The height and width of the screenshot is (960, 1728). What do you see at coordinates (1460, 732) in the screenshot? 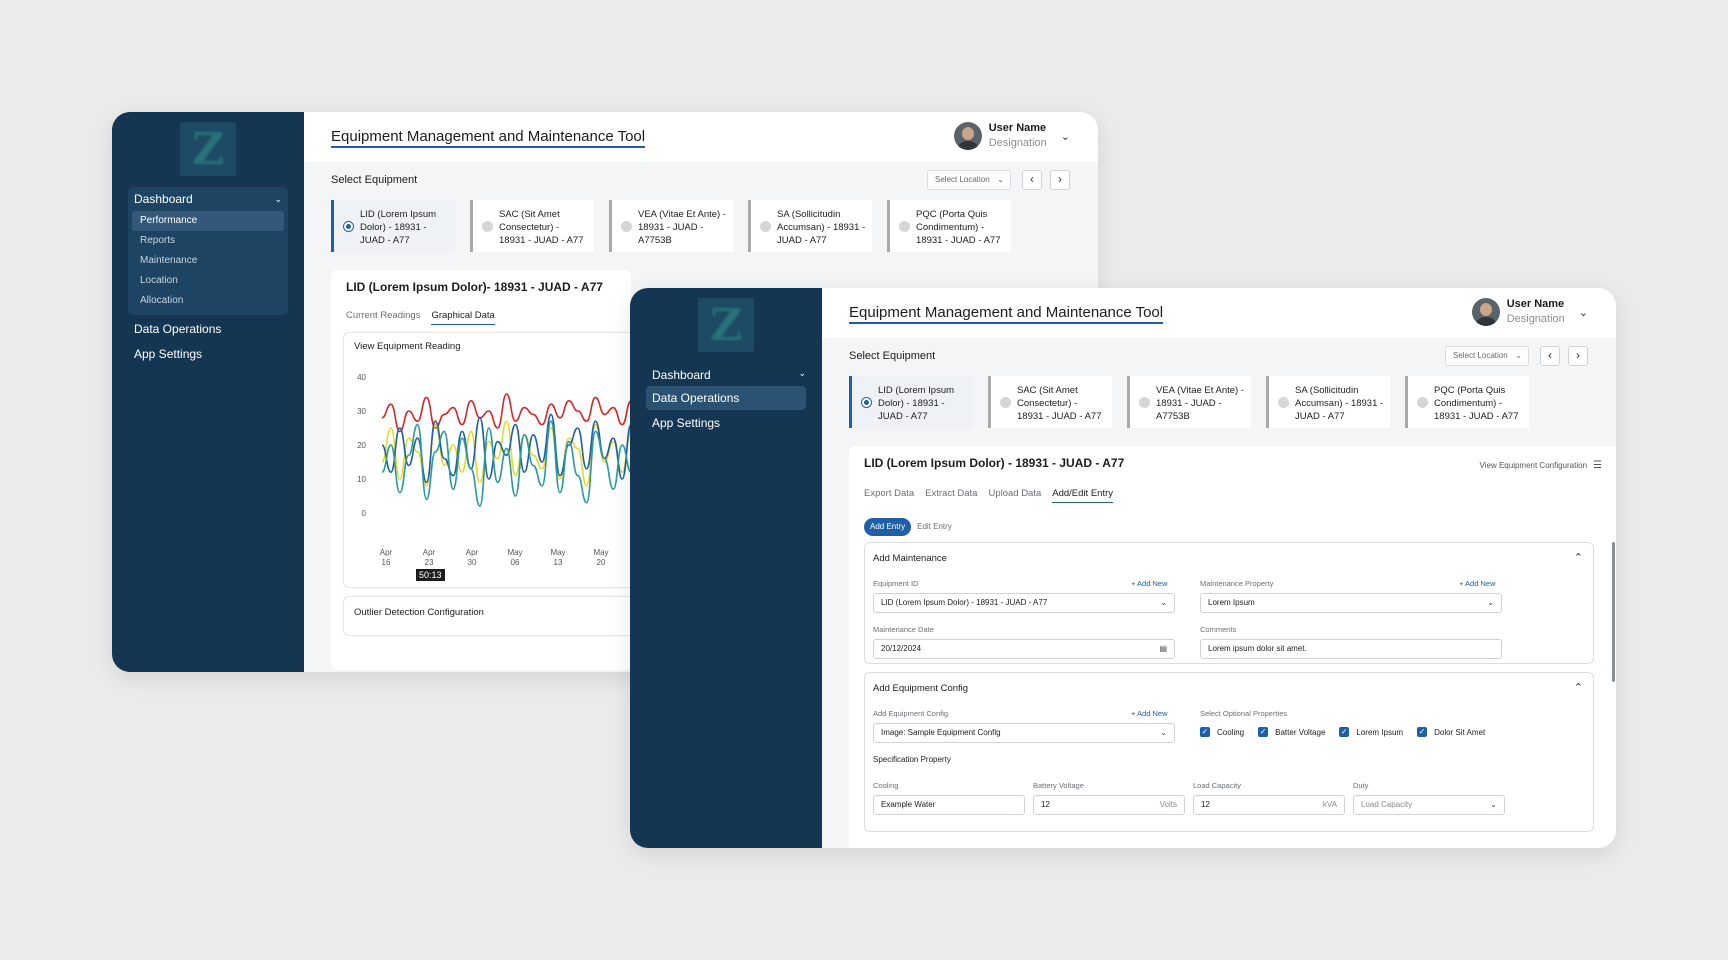
I see `checkbox-label: Dolor Sit Amet` at bounding box center [1460, 732].